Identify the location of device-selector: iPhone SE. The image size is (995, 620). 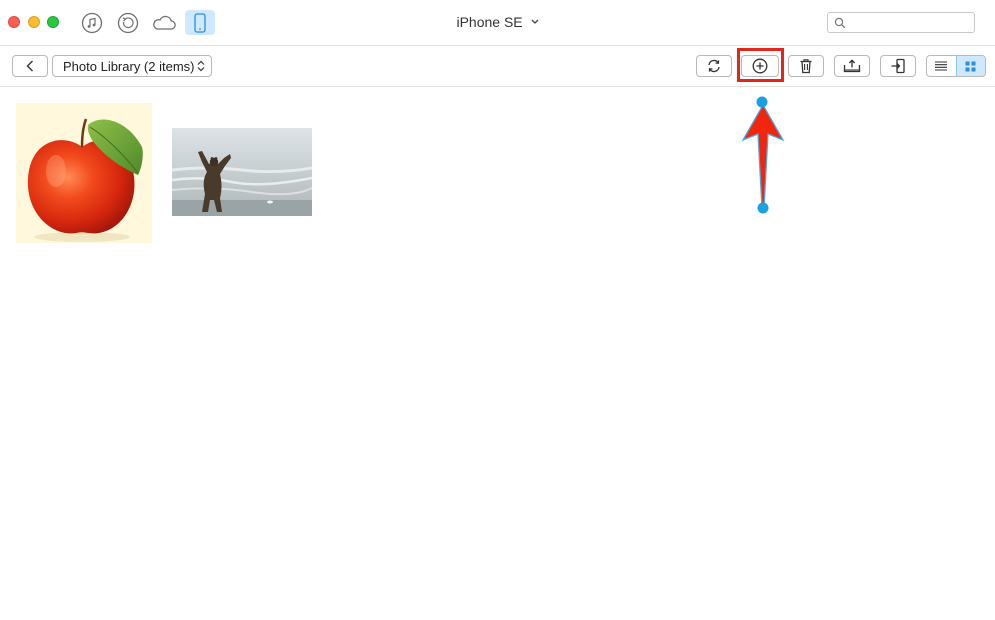
(497, 22).